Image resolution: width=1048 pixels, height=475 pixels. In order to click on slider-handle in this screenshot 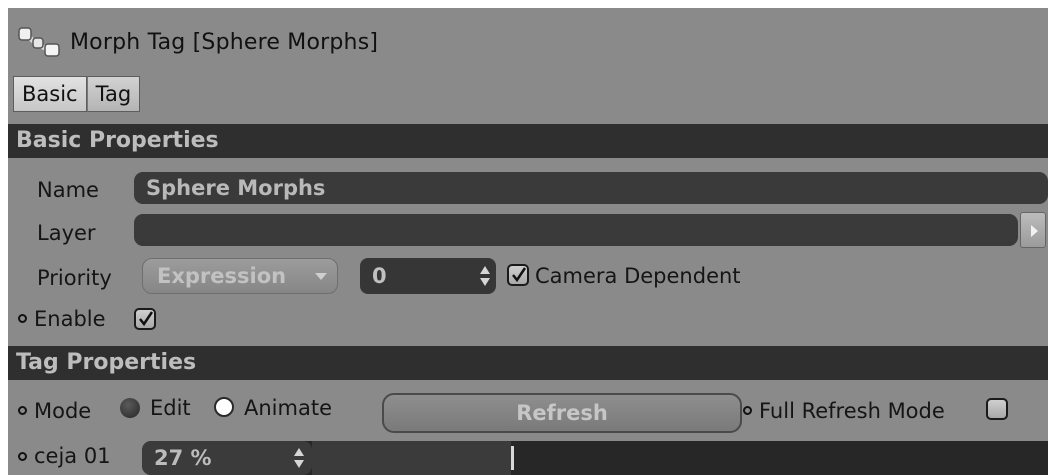, I will do `click(512, 458)`.